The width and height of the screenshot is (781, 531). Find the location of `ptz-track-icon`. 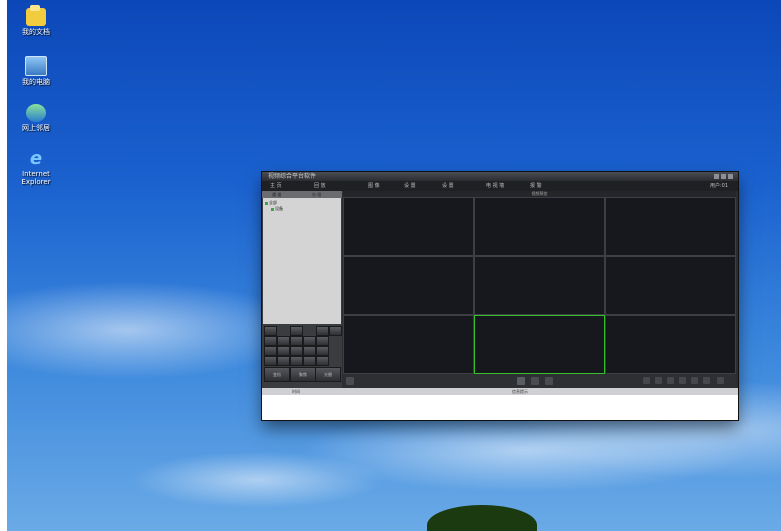

ptz-track-icon is located at coordinates (322, 331).